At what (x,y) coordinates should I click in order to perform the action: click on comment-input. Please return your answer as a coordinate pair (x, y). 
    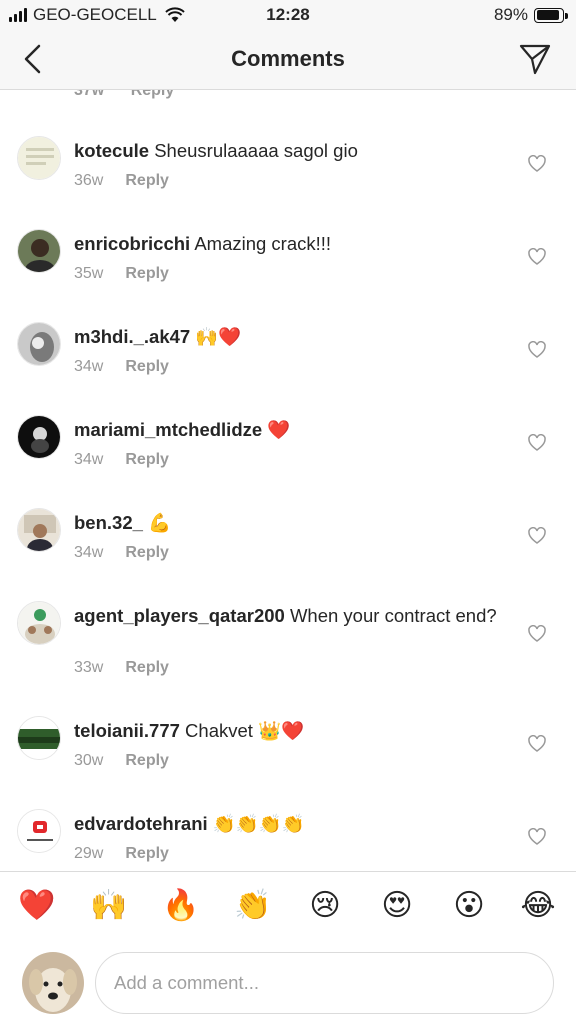
    Looking at the image, I should click on (324, 983).